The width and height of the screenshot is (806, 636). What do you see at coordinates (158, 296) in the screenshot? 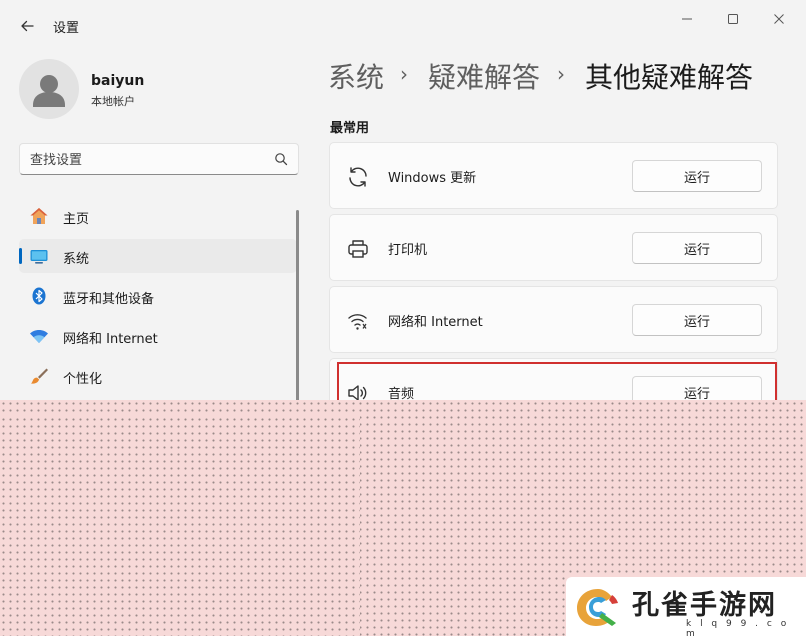
I see `sidebar-item-bluetooth: 蓝牙和其他设备` at bounding box center [158, 296].